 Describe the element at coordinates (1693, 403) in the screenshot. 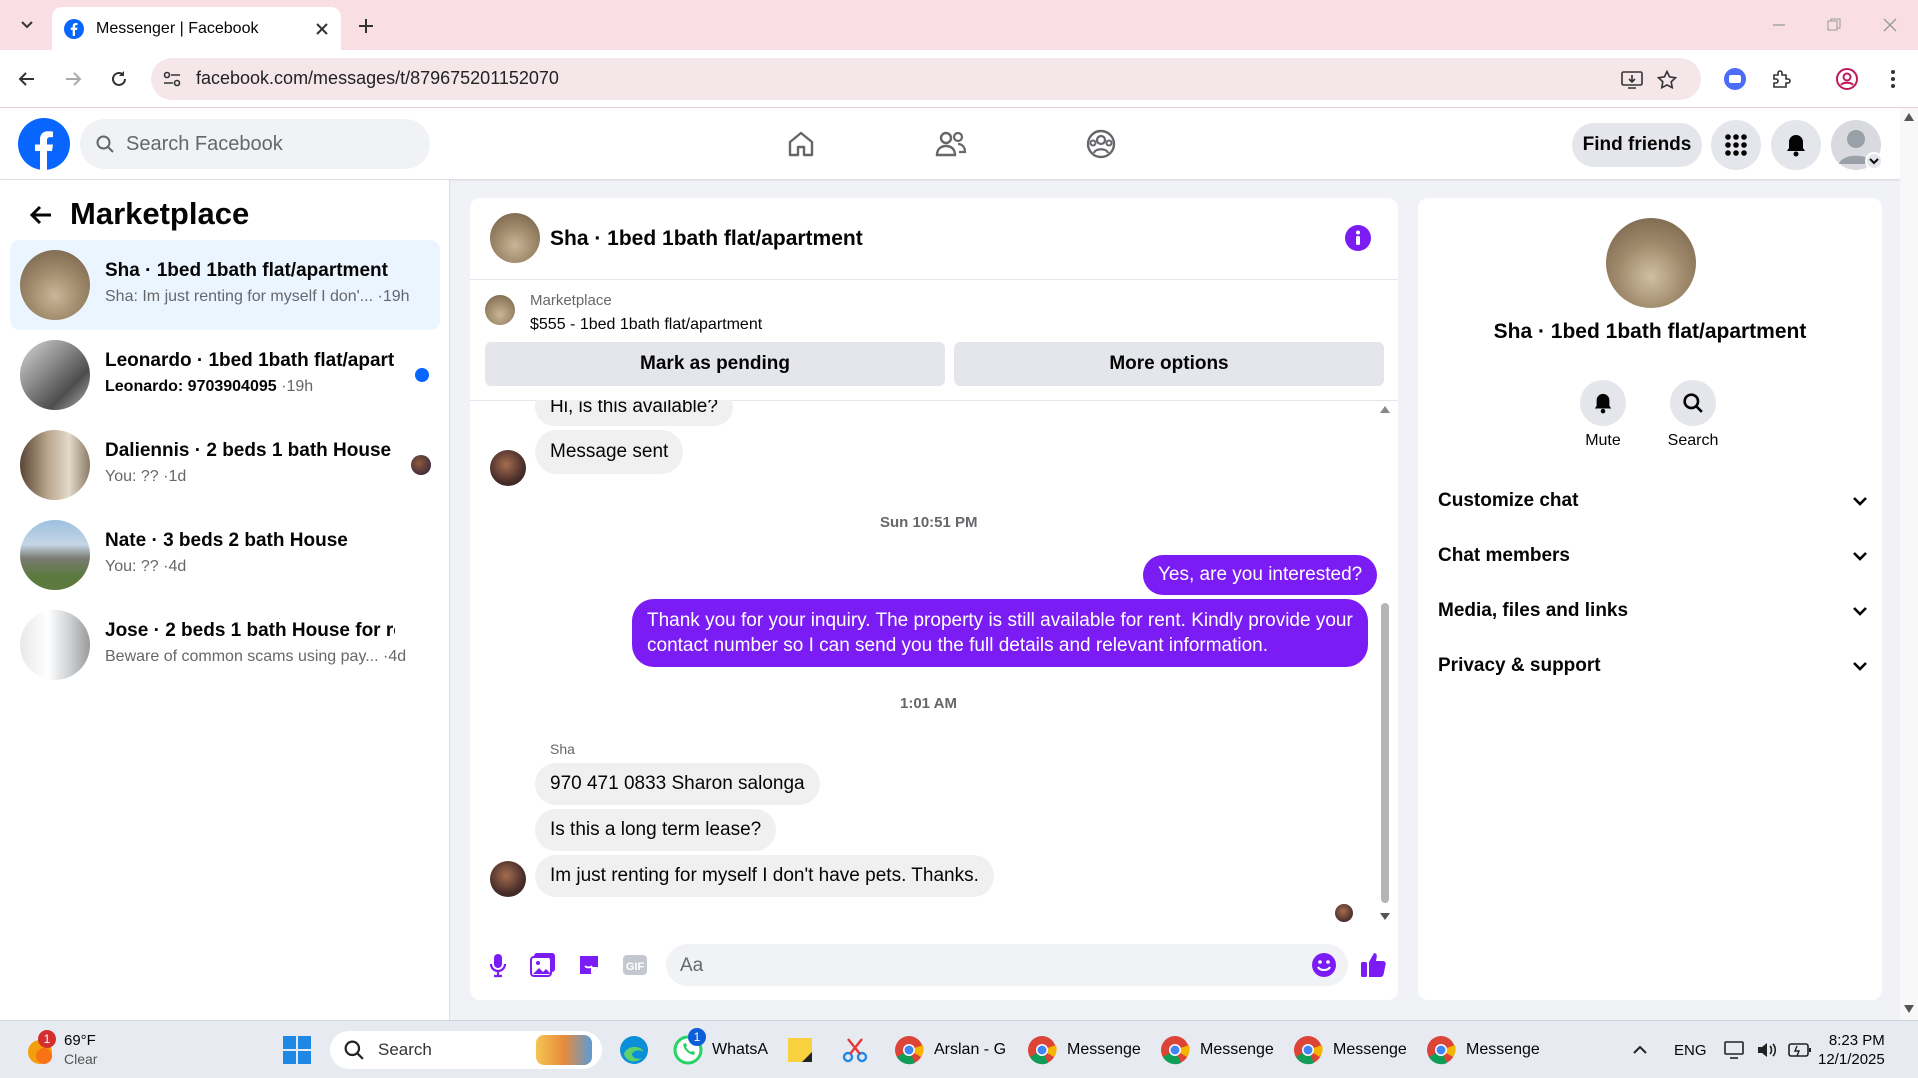

I see `search-in-chat-button` at that location.